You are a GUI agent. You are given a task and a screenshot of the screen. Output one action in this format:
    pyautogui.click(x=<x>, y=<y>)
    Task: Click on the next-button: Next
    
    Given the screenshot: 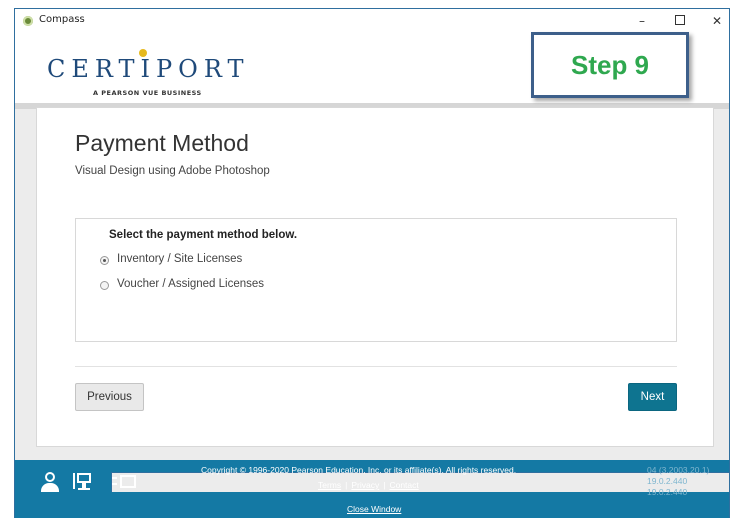 What is the action you would take?
    pyautogui.click(x=652, y=397)
    